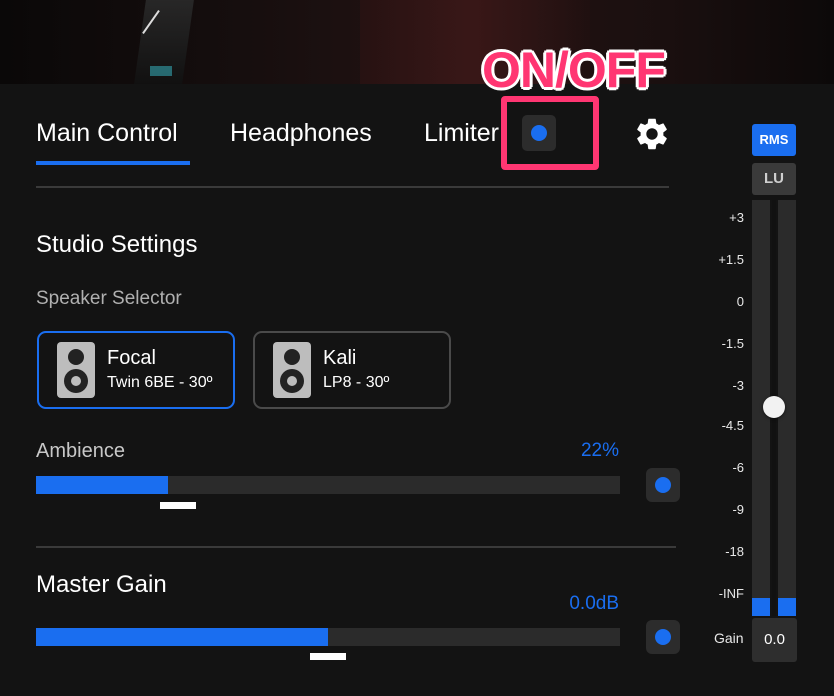 The height and width of the screenshot is (696, 834). I want to click on meter-scale-label: -1.5, so click(732, 343).